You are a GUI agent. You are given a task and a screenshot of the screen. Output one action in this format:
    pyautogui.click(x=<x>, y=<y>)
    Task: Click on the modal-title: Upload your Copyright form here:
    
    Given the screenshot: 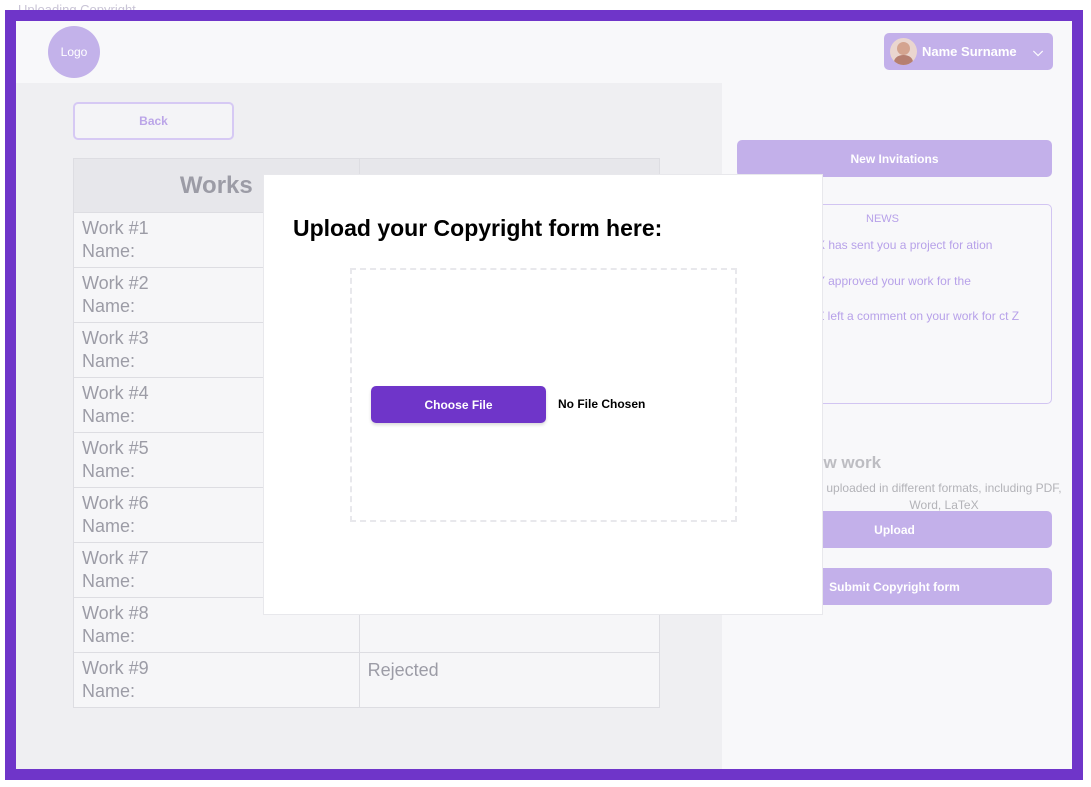 What is the action you would take?
    pyautogui.click(x=478, y=228)
    